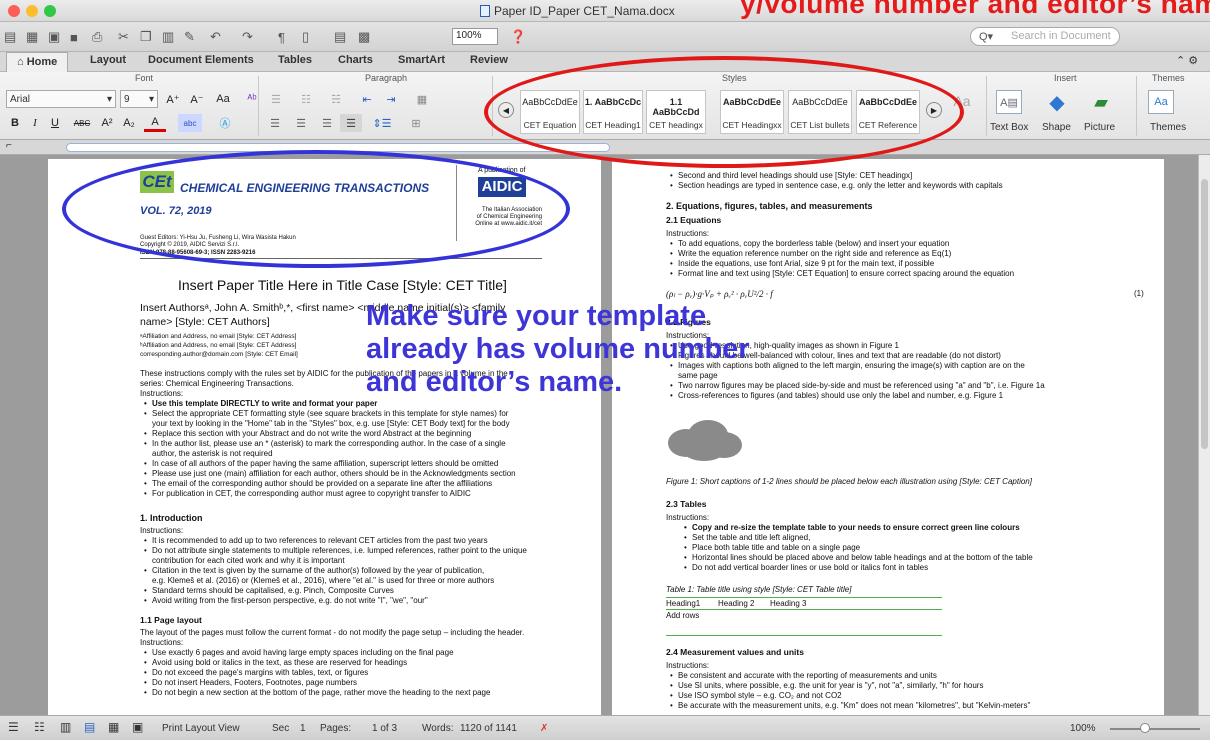 The width and height of the screenshot is (1210, 740). I want to click on search-input: Q▾ Search in Document, so click(1045, 36).